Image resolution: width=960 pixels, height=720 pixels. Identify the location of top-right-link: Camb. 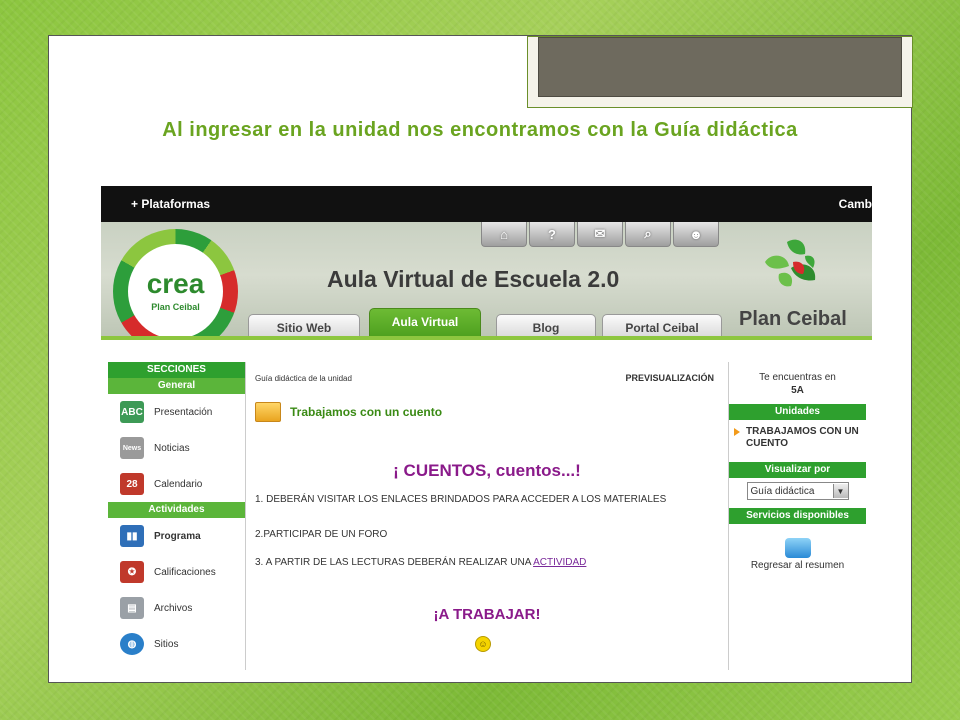
(855, 204).